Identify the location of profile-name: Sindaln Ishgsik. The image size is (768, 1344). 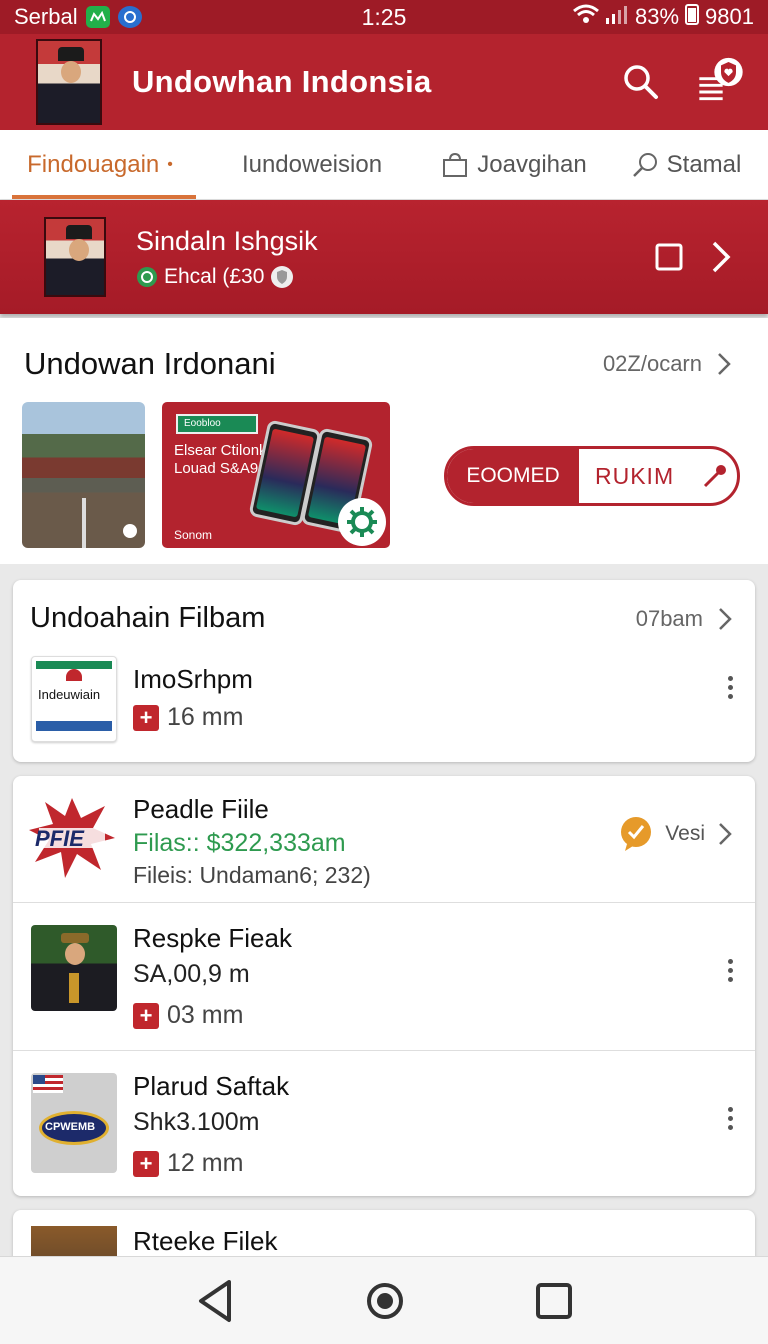
(227, 240).